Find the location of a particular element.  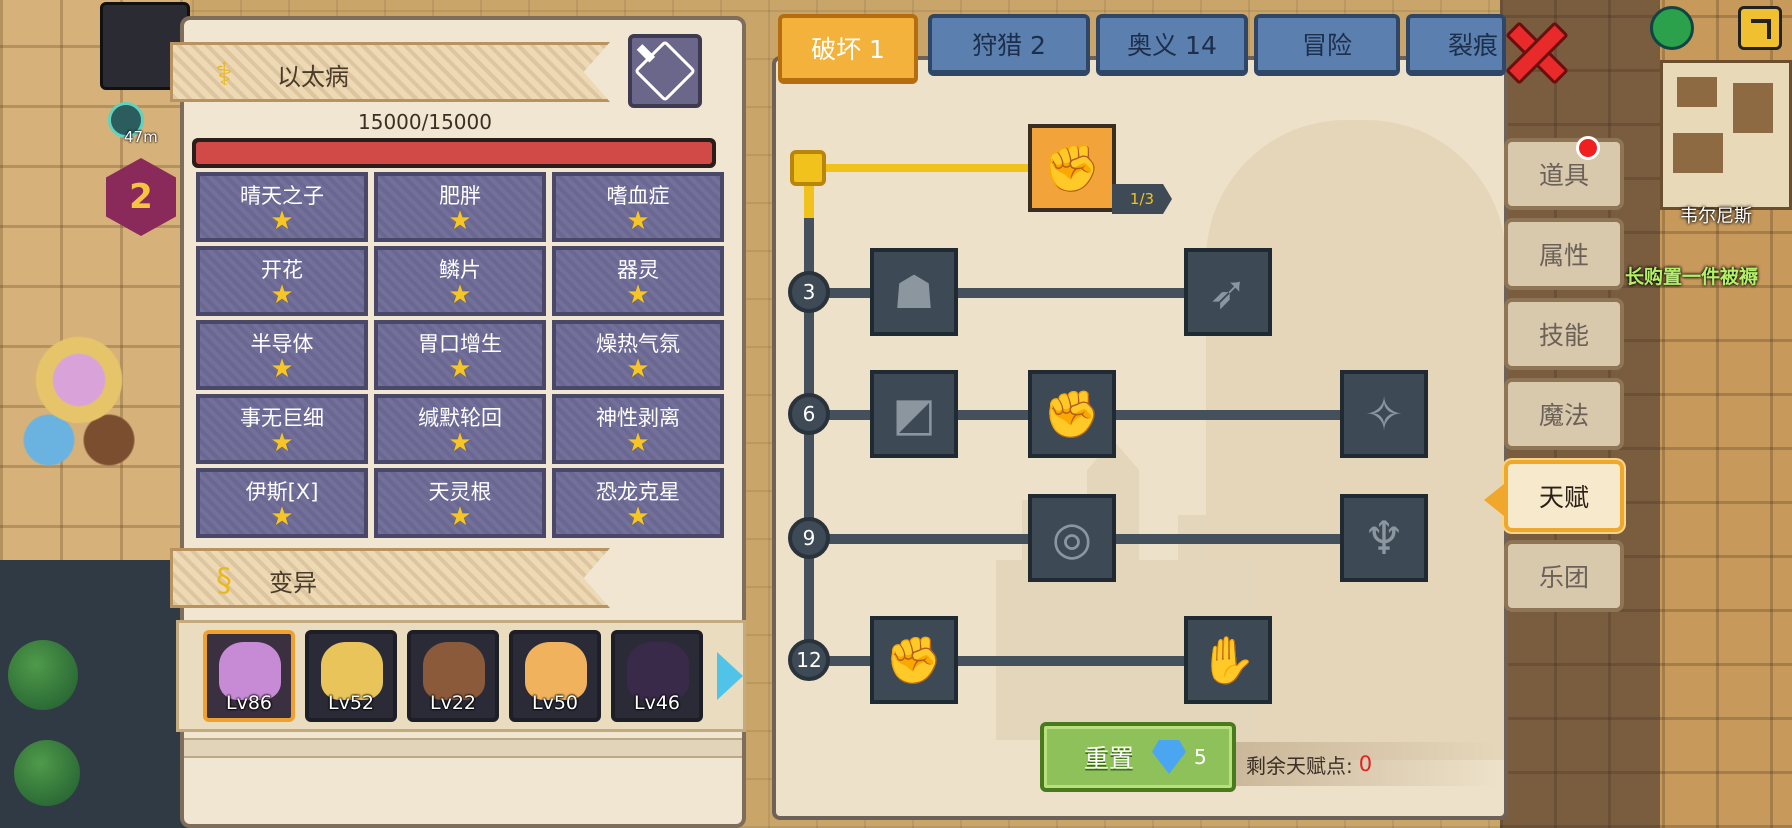

distance-label: 47m is located at coordinates (141, 137).